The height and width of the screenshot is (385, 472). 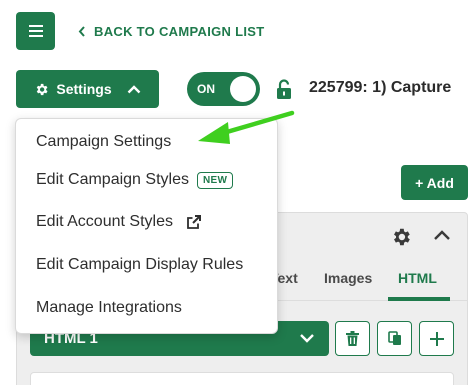 I want to click on menu-item-edit-campaign-styles: Edit Campaign Styles NEW, so click(x=135, y=180).